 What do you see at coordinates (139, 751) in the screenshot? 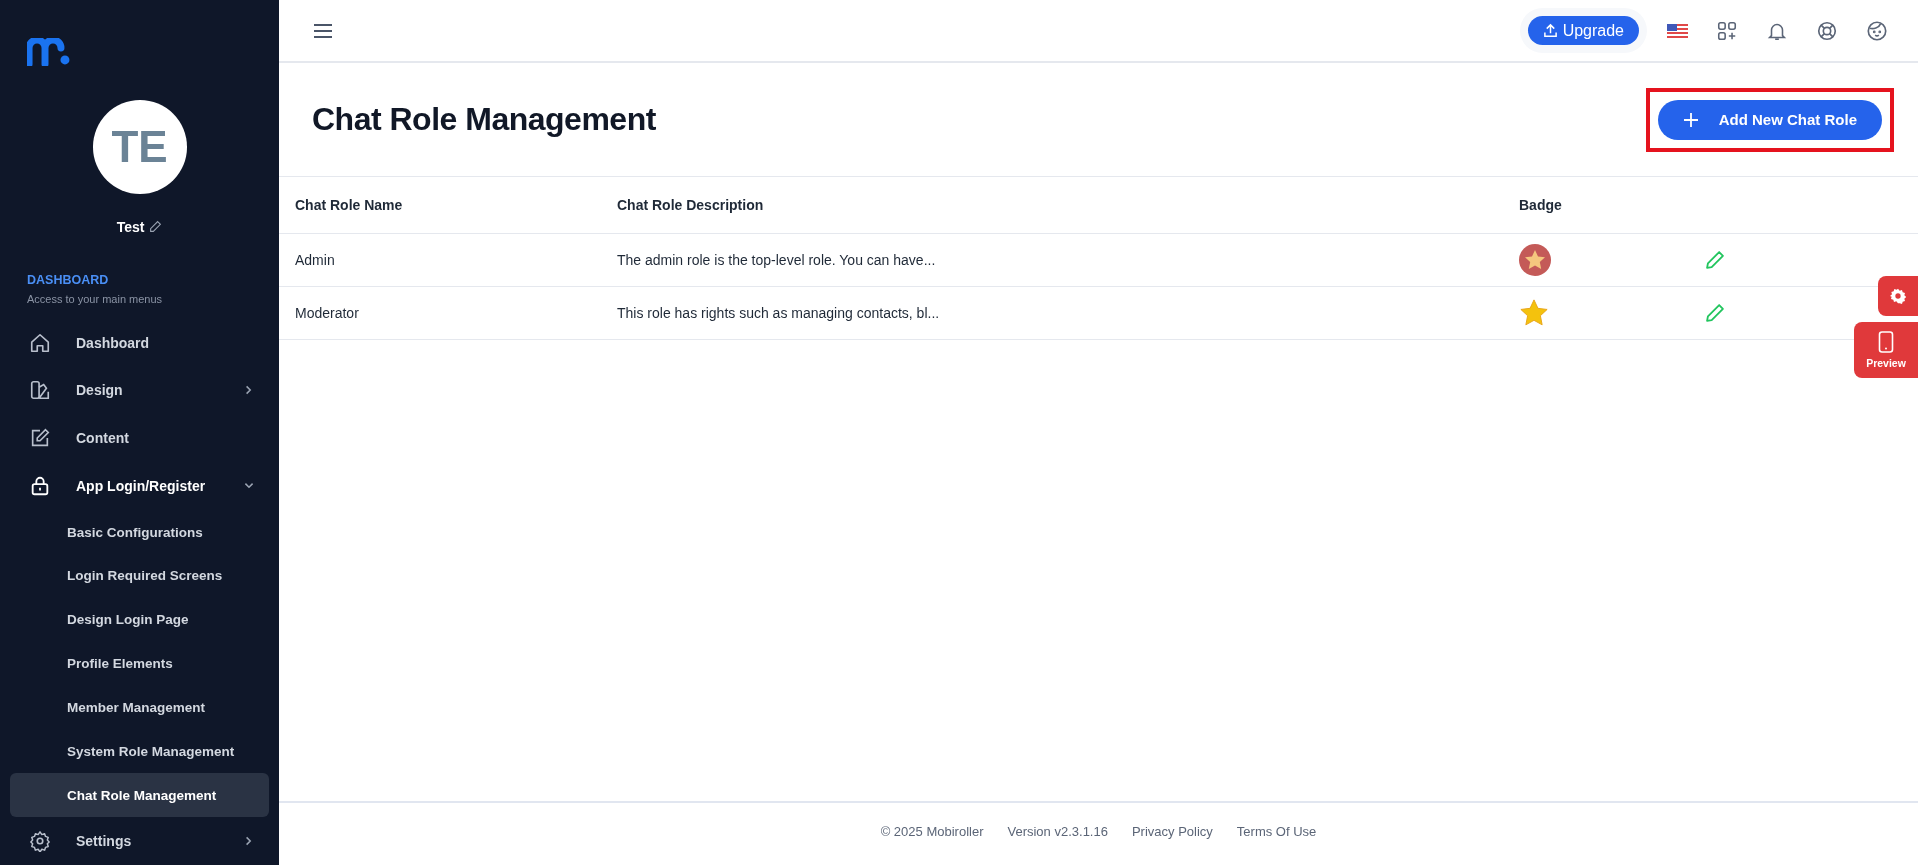
I see `submenu-item: System Role Management` at bounding box center [139, 751].